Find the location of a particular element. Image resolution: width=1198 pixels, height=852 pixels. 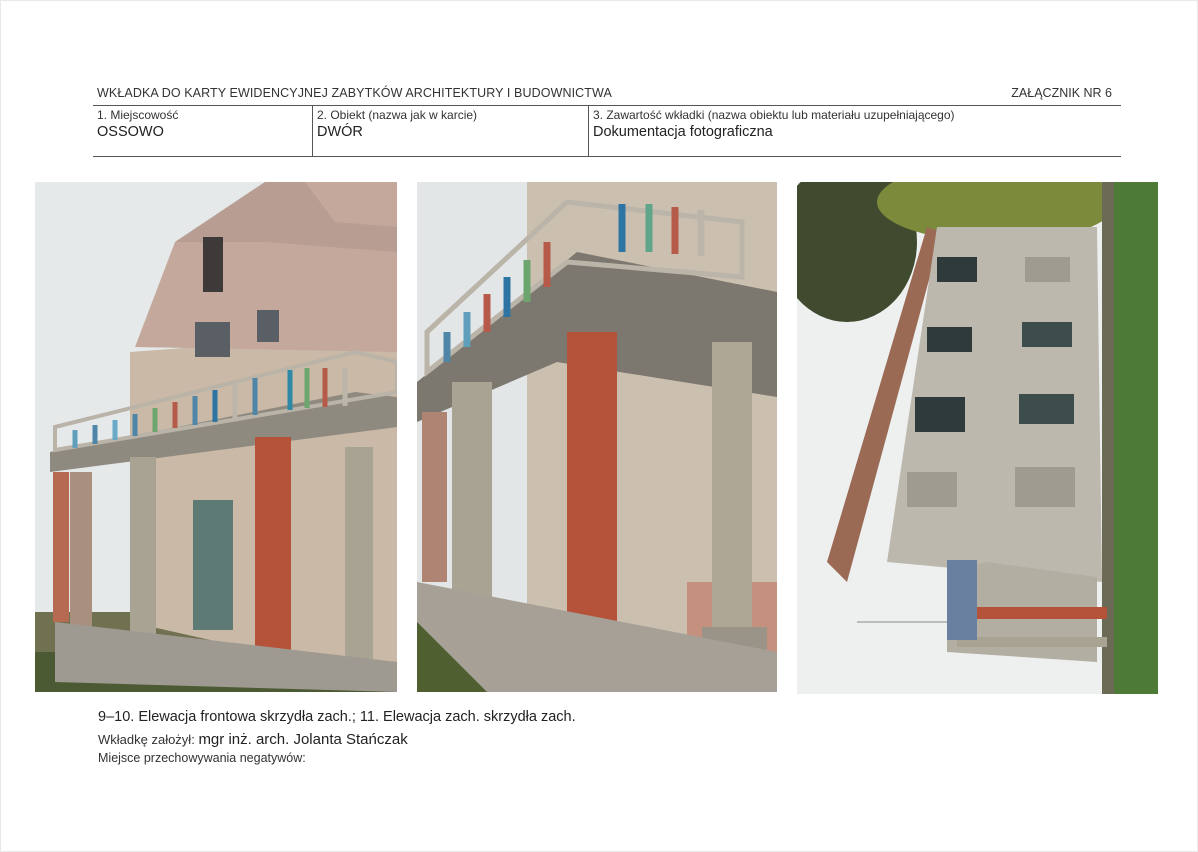

field-locality-label: 1. Miejscowość is located at coordinates (138, 115).